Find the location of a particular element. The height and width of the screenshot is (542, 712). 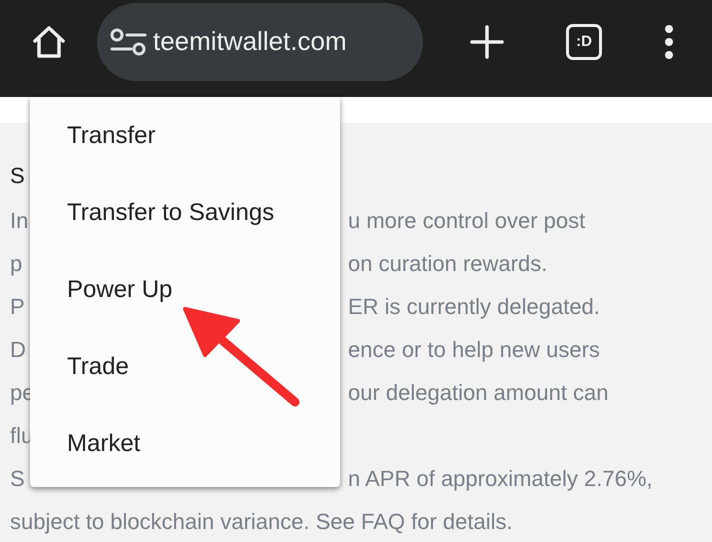

menu-item: Transfer to Savings is located at coordinates (185, 212).